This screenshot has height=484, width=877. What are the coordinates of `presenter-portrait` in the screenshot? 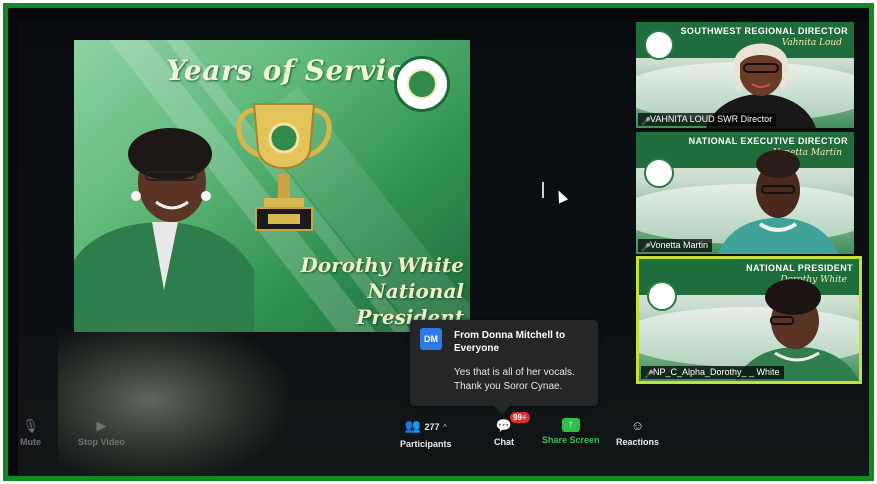 It's located at (164, 230).